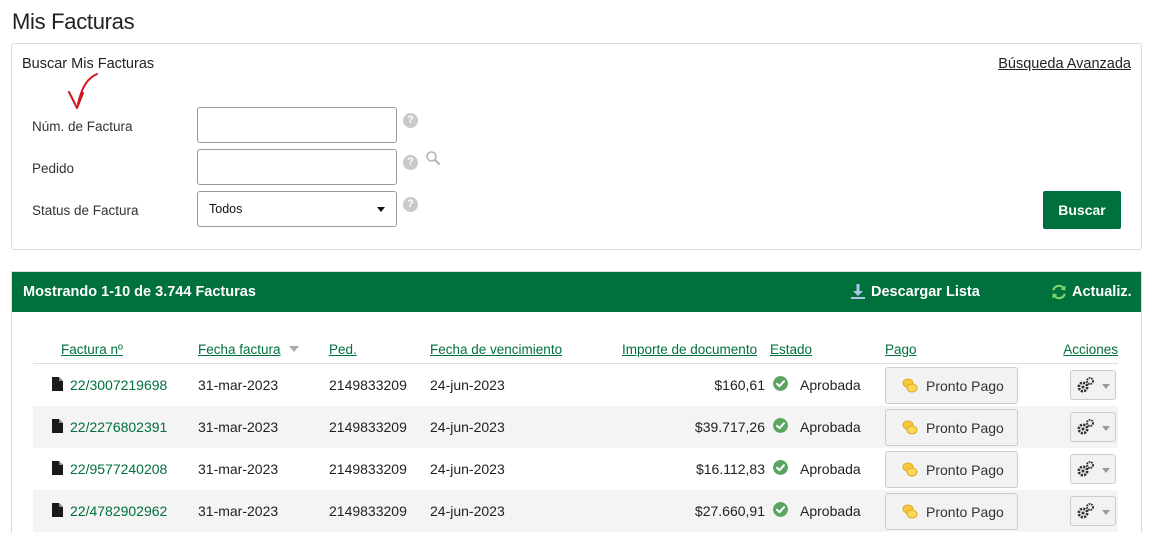  I want to click on invoice-number-link: 22/3007219698, so click(118, 385).